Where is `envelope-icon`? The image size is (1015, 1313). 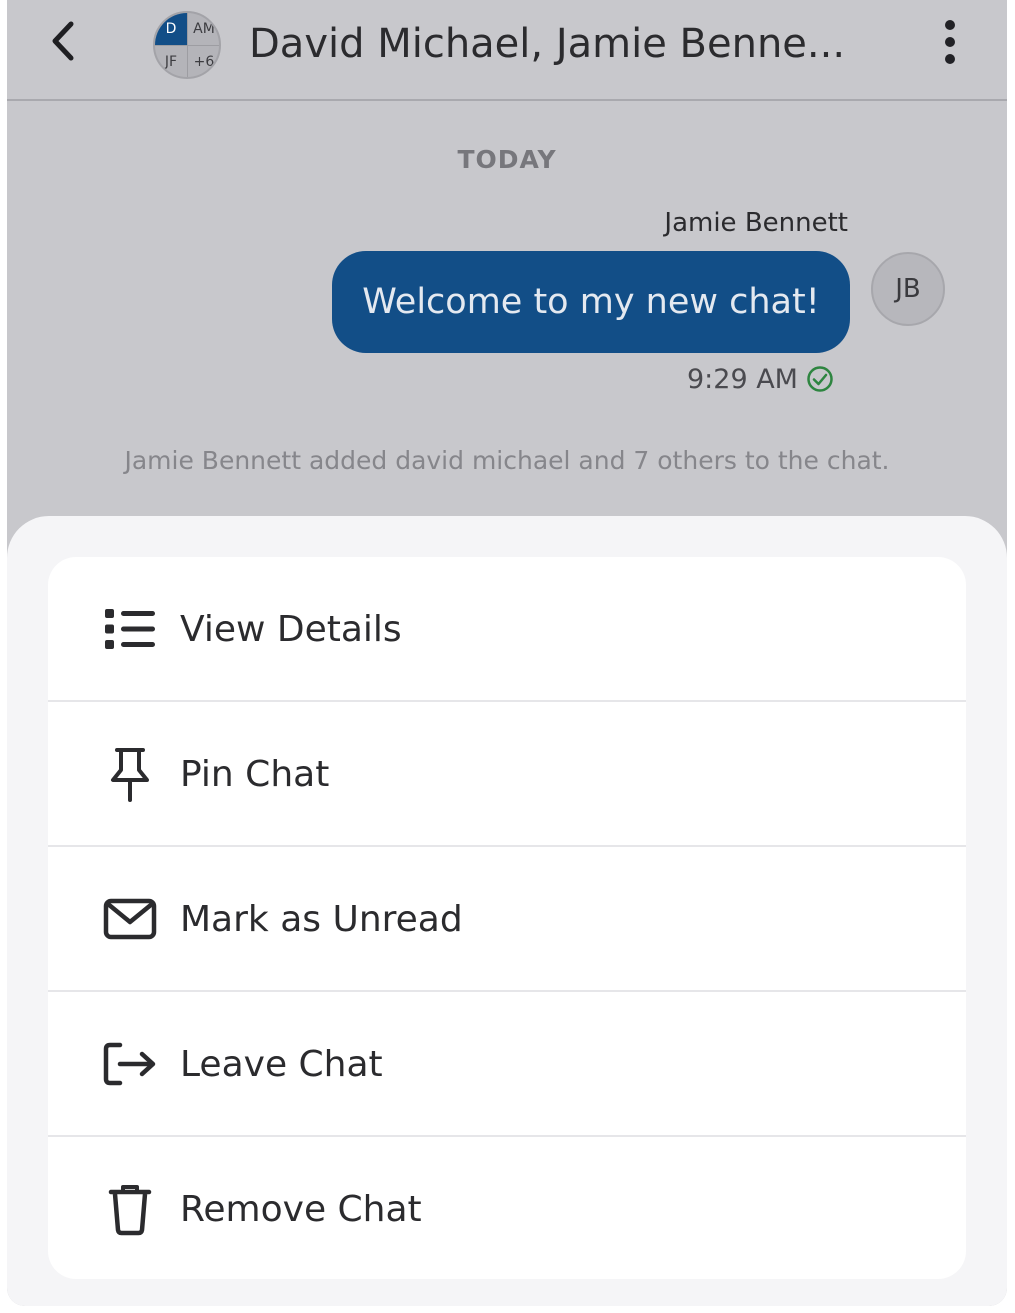 envelope-icon is located at coordinates (130, 919).